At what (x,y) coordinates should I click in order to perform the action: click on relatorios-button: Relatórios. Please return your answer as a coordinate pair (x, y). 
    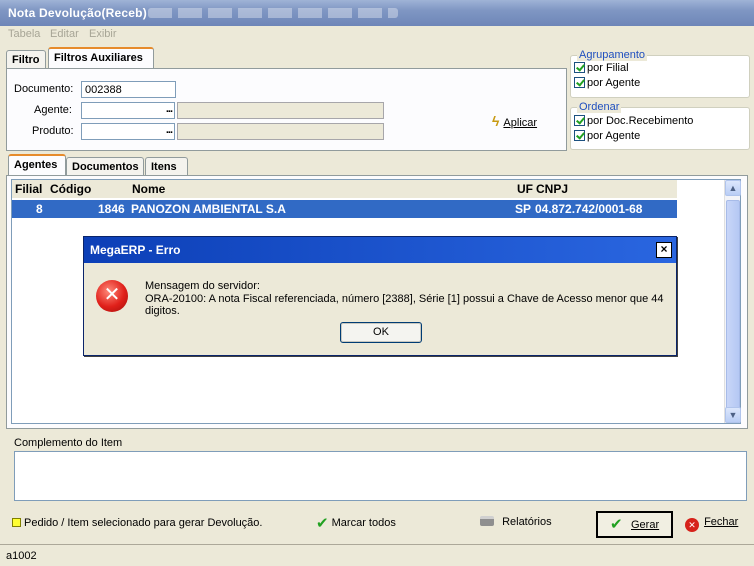
    Looking at the image, I should click on (520, 528).